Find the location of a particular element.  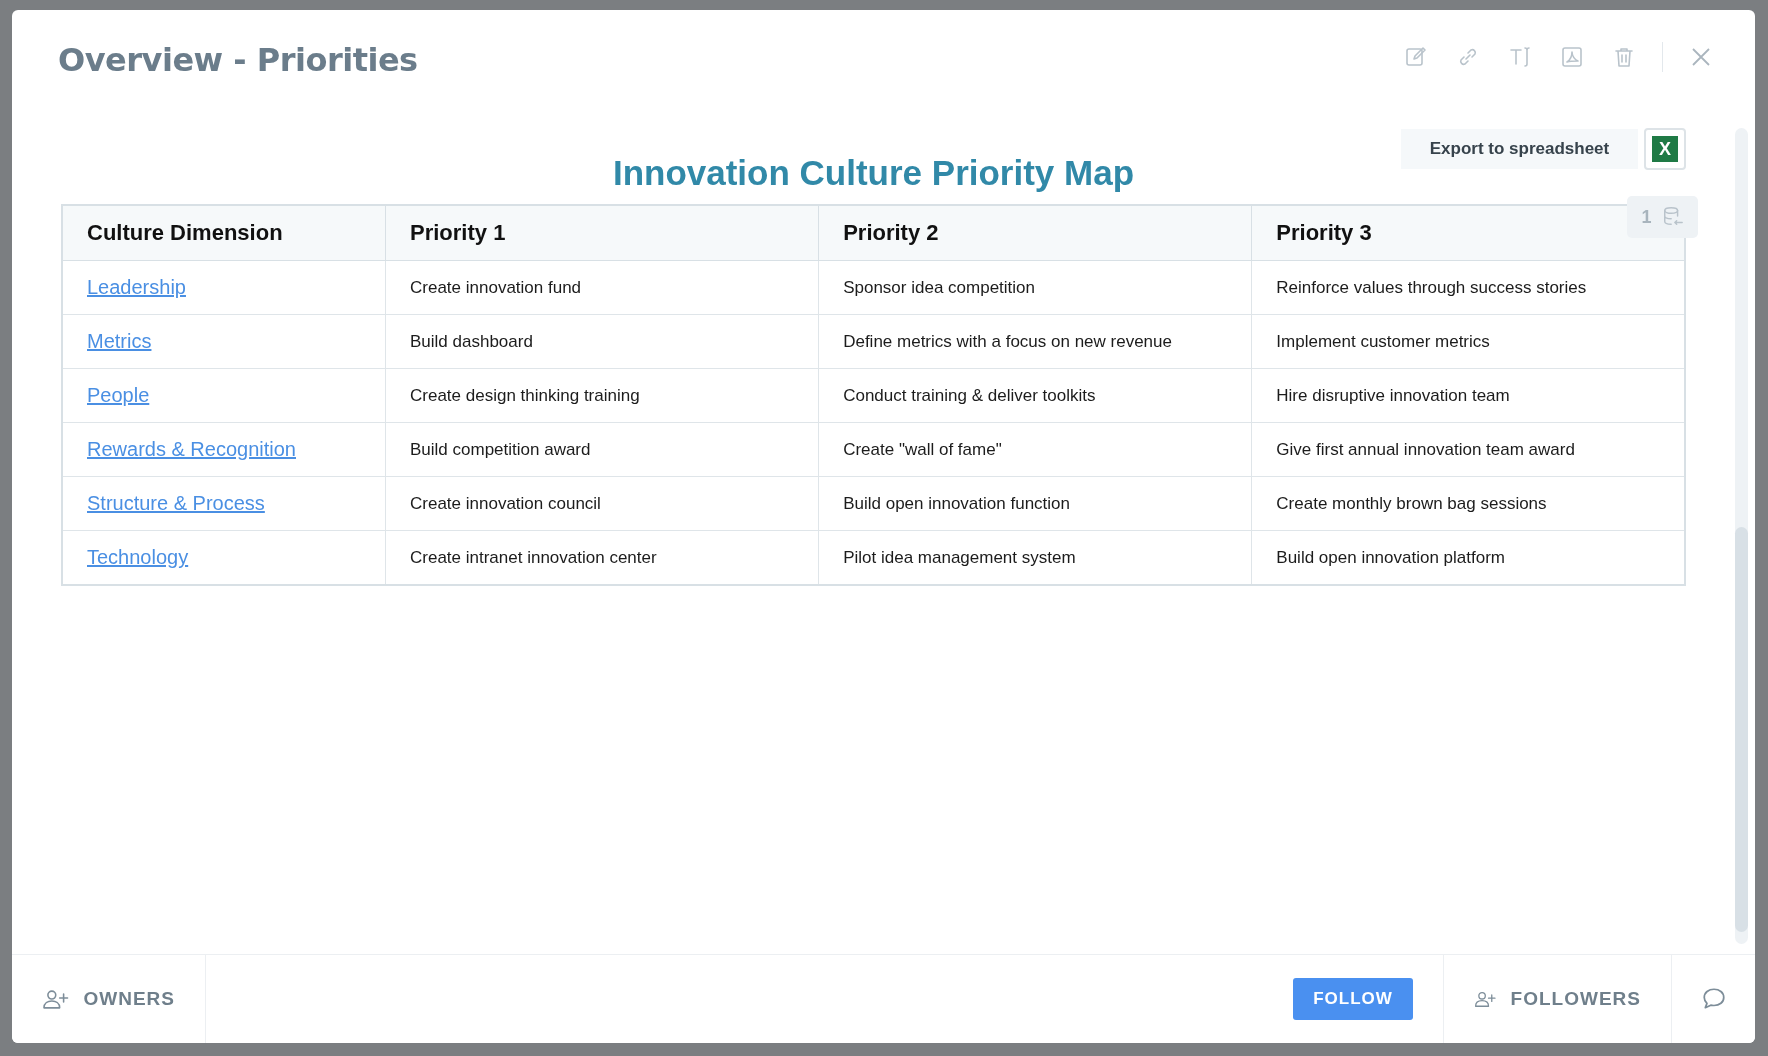

followers-button: FOLLOWERS is located at coordinates (1557, 999).